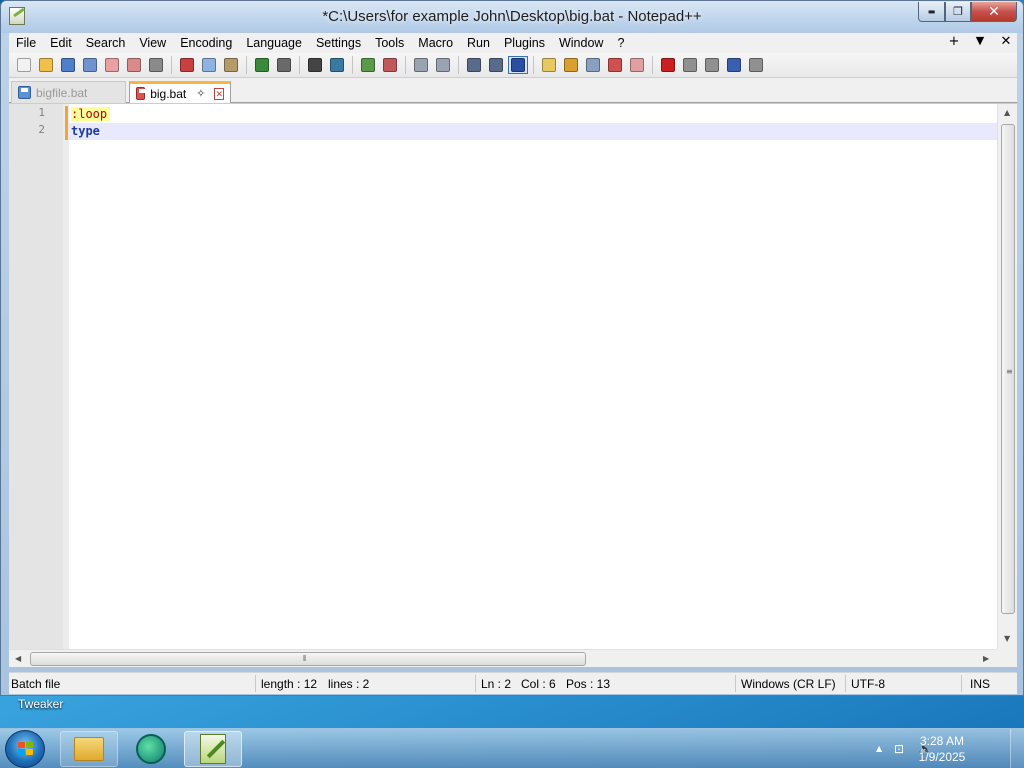 Image resolution: width=1024 pixels, height=768 pixels. I want to click on print-button, so click(156, 65).